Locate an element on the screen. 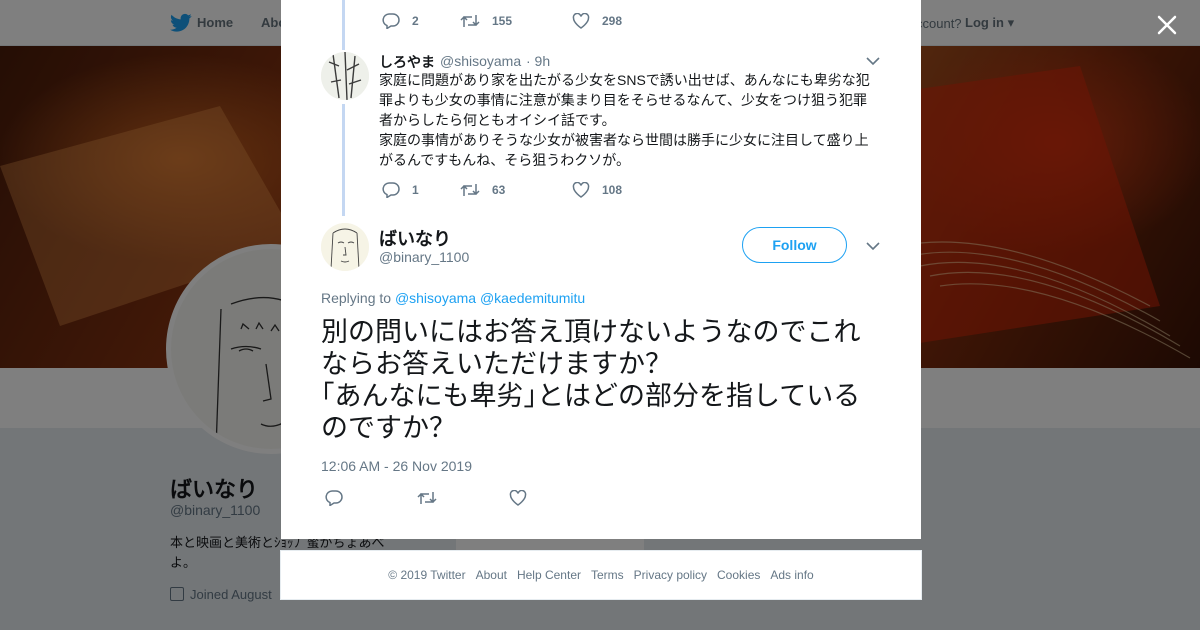  footer-link-cookies: Cookies is located at coordinates (738, 575).